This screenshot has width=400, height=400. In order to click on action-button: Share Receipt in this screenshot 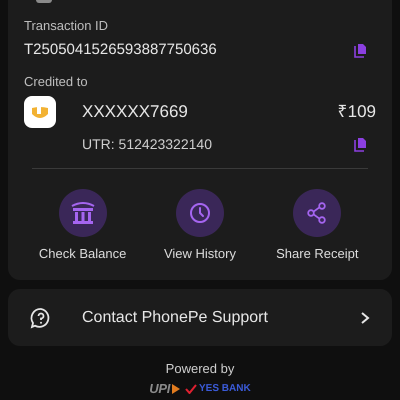, I will do `click(317, 225)`.